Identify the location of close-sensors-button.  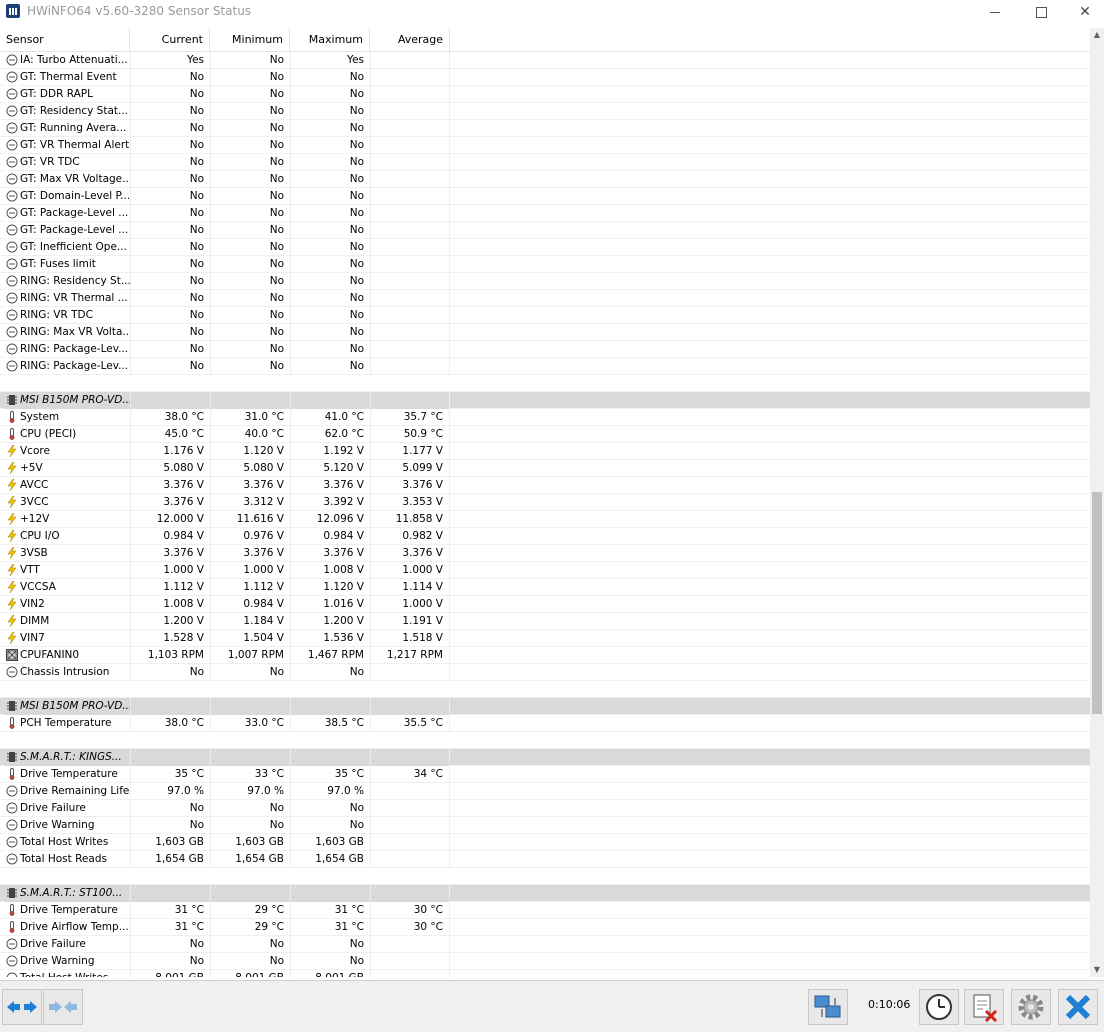
(1078, 1007).